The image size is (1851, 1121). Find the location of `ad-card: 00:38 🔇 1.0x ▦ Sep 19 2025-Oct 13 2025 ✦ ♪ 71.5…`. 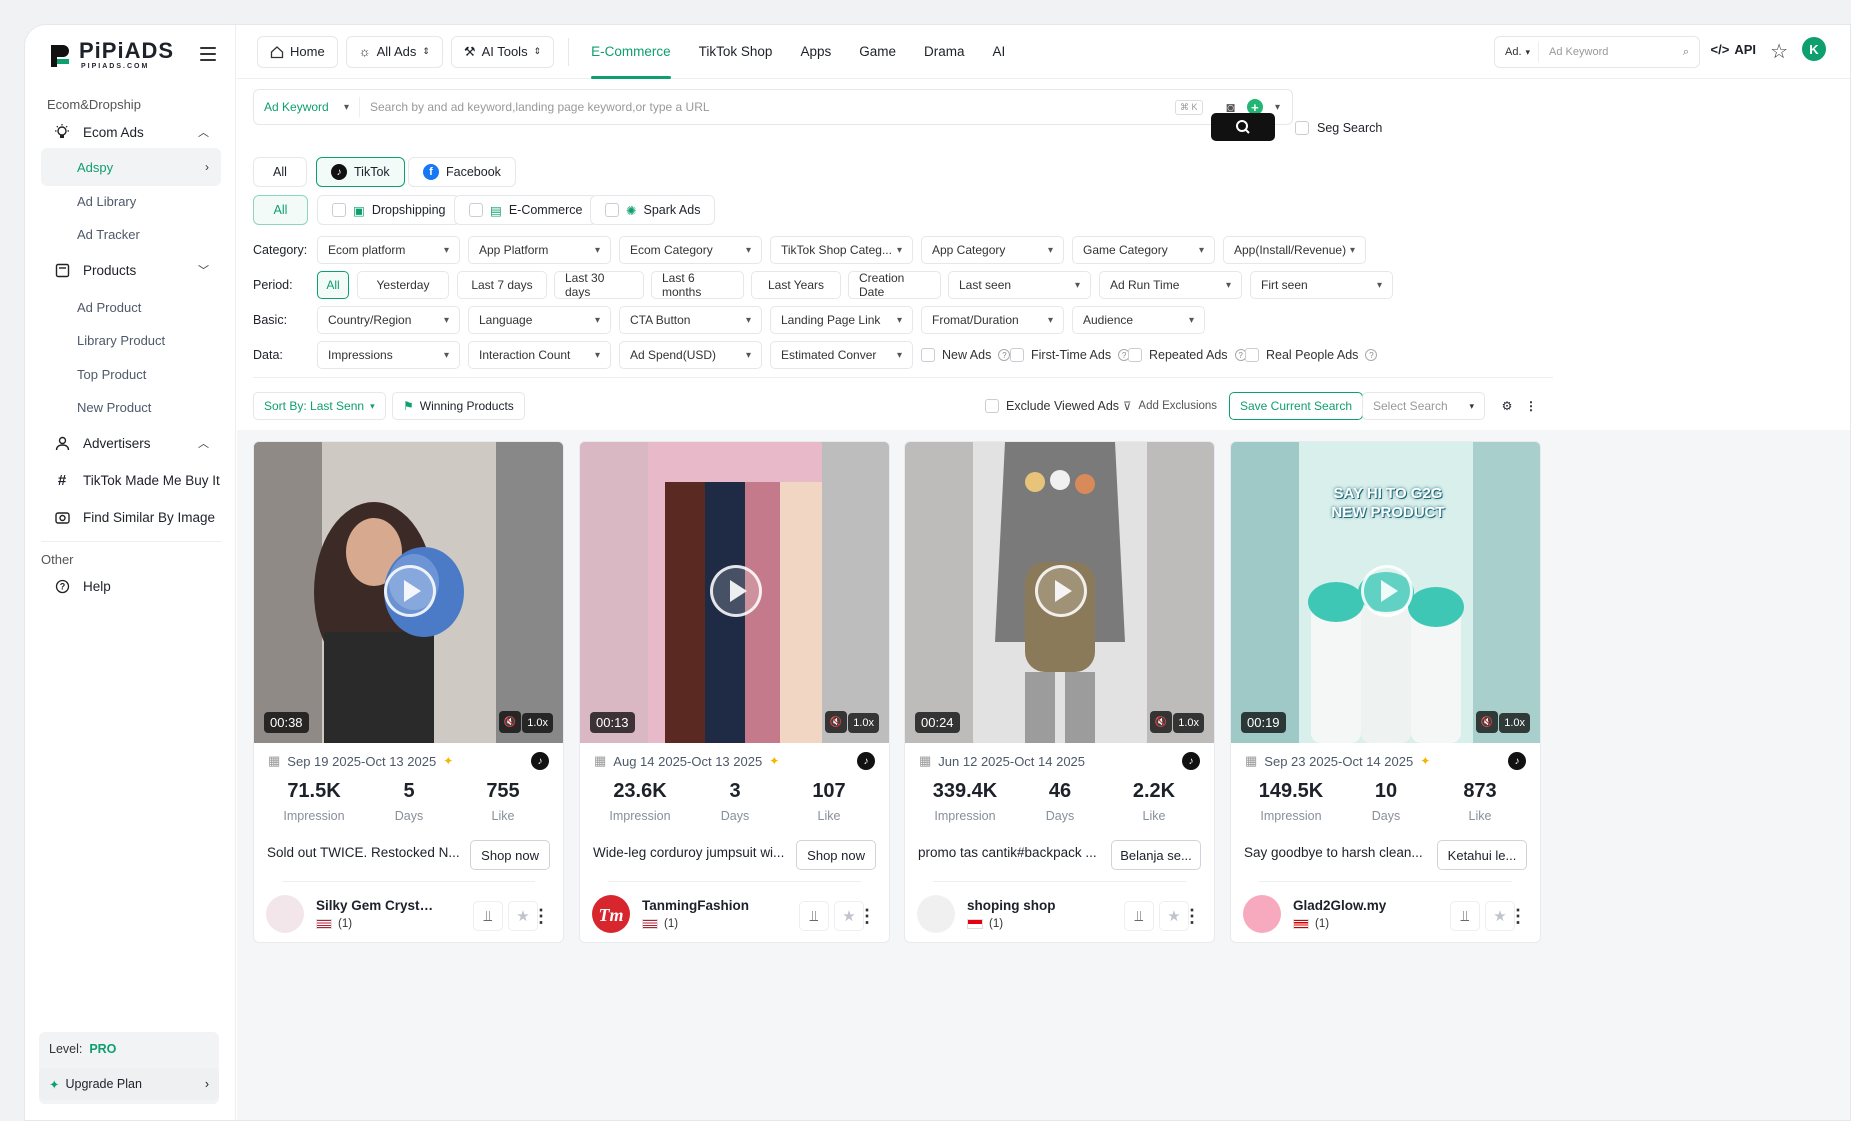

ad-card: 00:38 🔇 1.0x ▦ Sep 19 2025-Oct 13 2025 ✦ ♪ 71.5… is located at coordinates (408, 692).